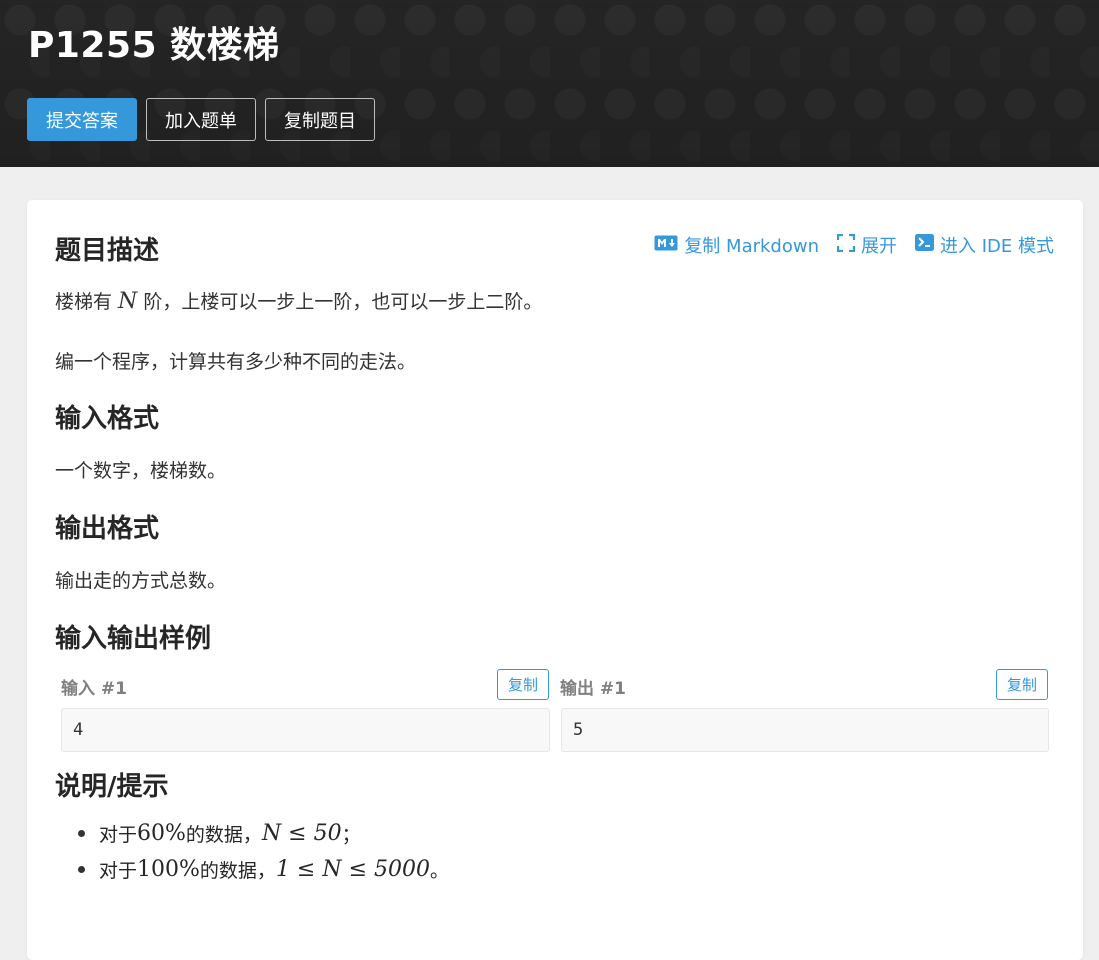 This screenshot has width=1099, height=960. What do you see at coordinates (107, 251) in the screenshot?
I see `description-heading: 题目描述` at bounding box center [107, 251].